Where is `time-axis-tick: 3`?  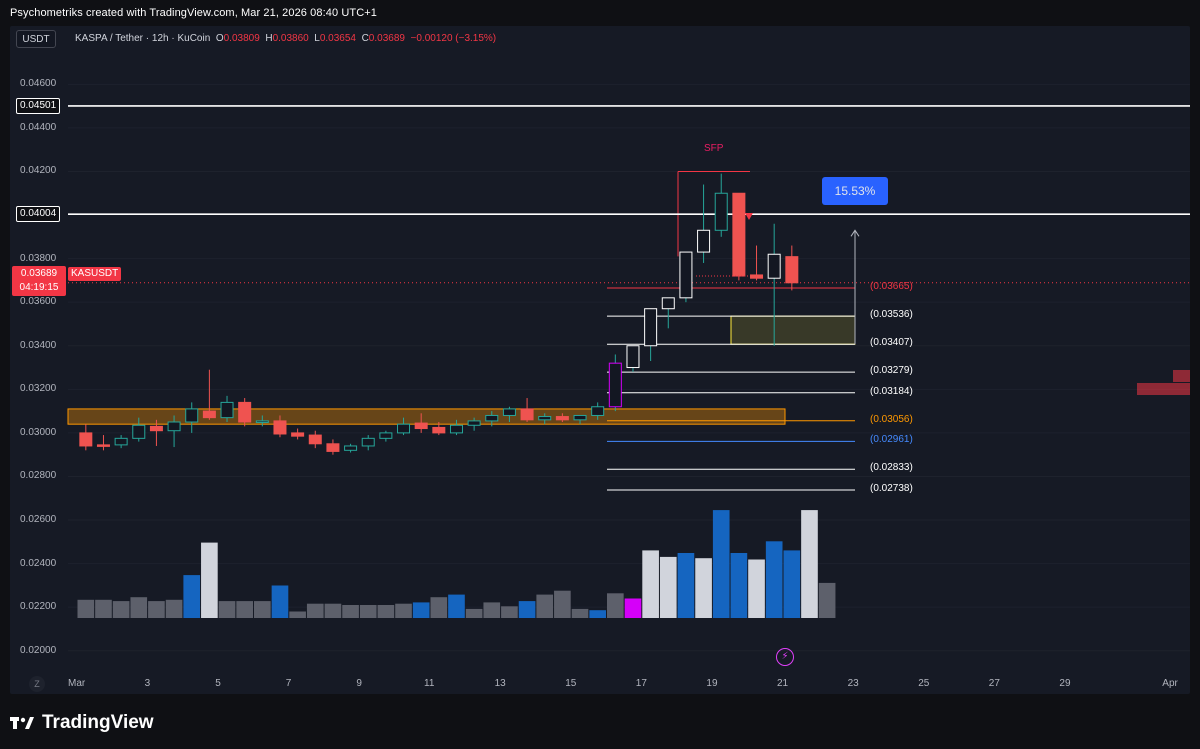 time-axis-tick: 3 is located at coordinates (147, 683).